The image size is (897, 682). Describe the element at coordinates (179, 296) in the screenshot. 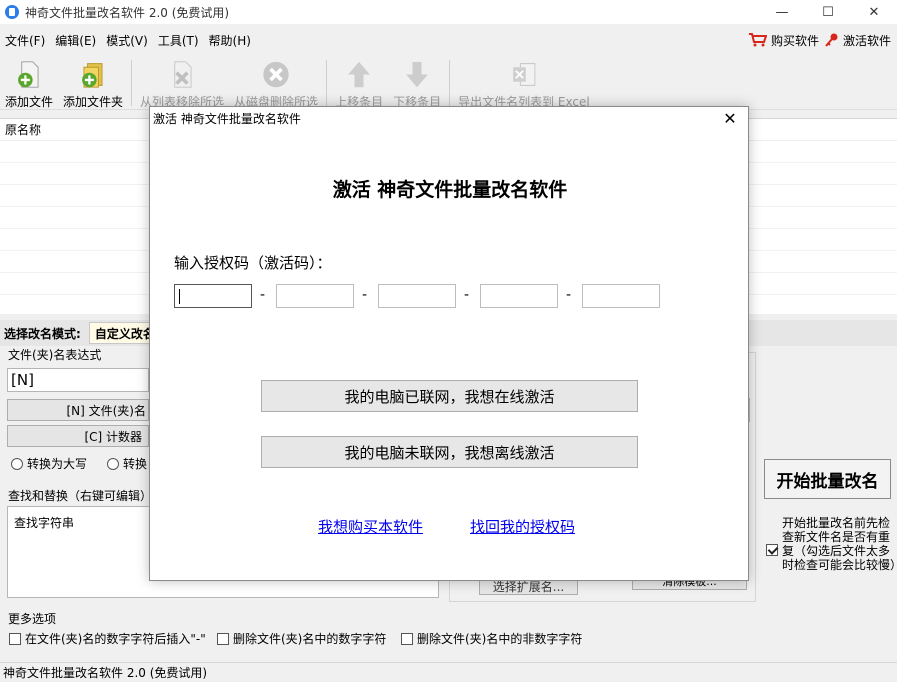

I see `text-caret` at that location.